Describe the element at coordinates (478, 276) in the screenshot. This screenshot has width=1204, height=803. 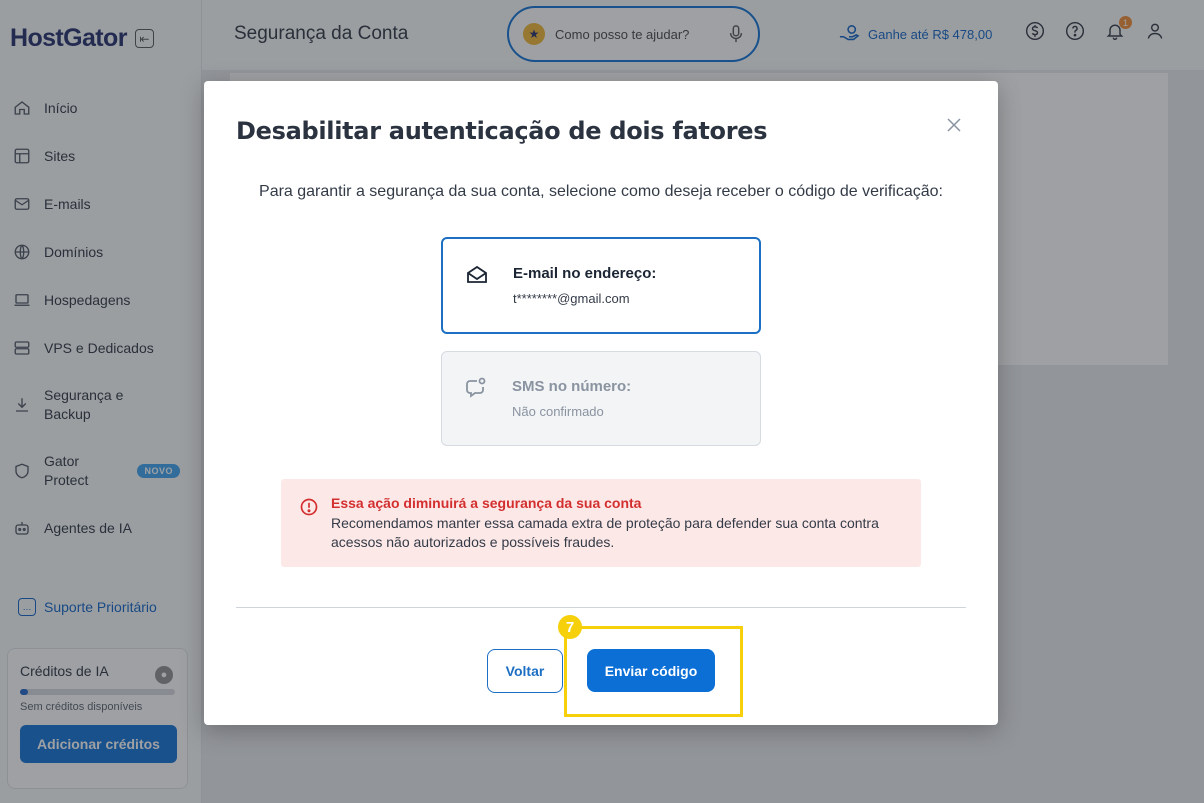
I see `envelope-open-icon` at that location.